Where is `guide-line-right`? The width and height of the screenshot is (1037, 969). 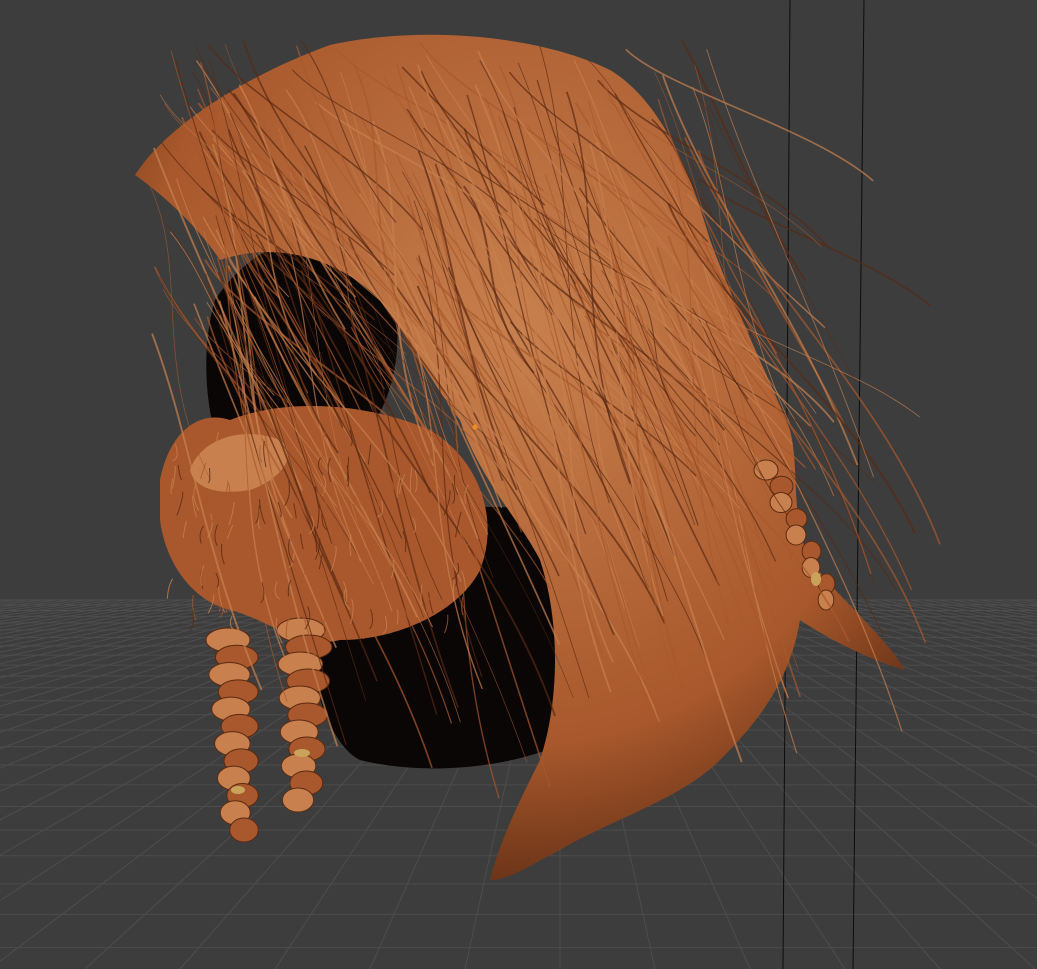 guide-line-right is located at coordinates (858, 484).